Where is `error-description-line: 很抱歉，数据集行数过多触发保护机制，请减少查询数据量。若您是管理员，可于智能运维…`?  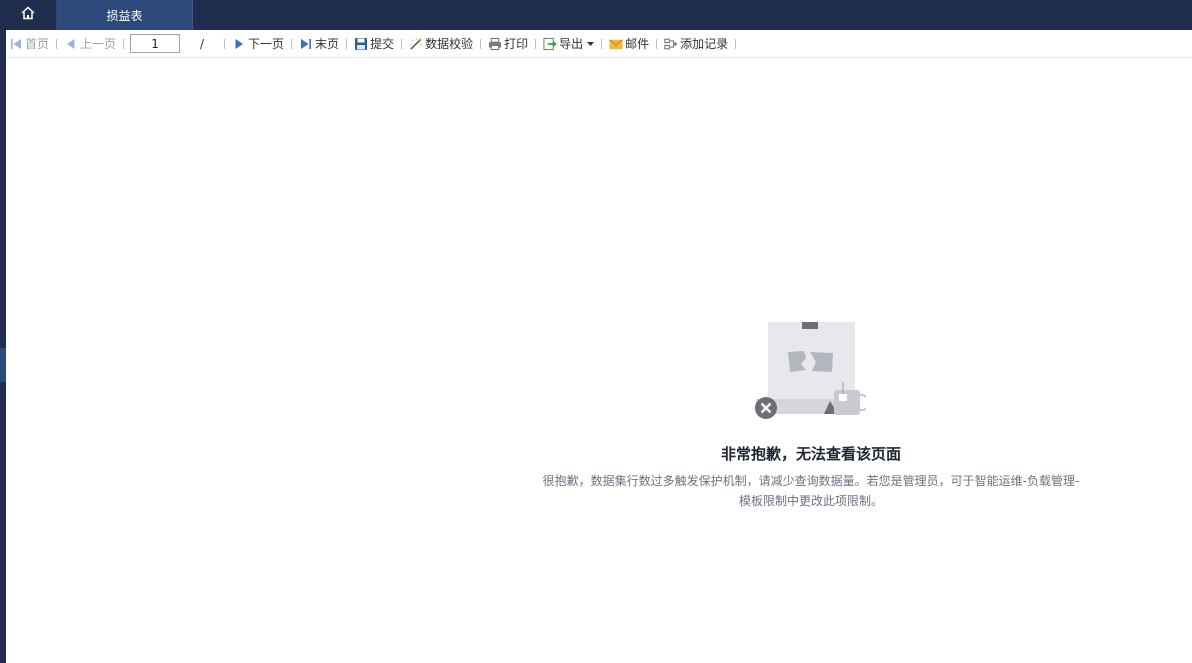 error-description-line: 很抱歉，数据集行数过多触发保护机制，请减少查询数据量。若您是管理员，可于智能运维… is located at coordinates (811, 481).